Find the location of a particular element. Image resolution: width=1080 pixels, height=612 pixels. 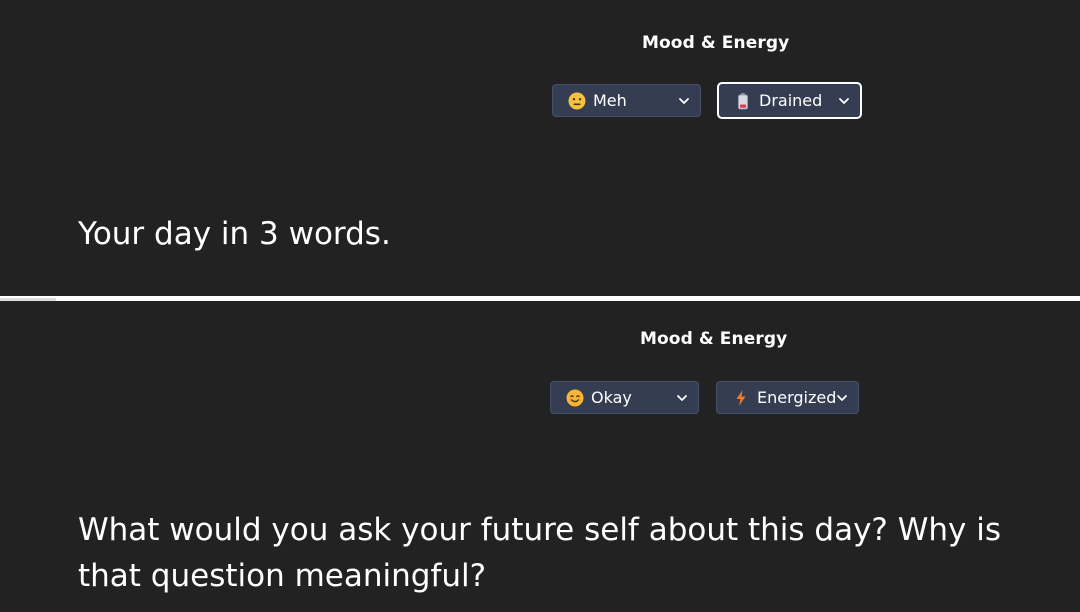

mood-select-value: Meh is located at coordinates (610, 100).